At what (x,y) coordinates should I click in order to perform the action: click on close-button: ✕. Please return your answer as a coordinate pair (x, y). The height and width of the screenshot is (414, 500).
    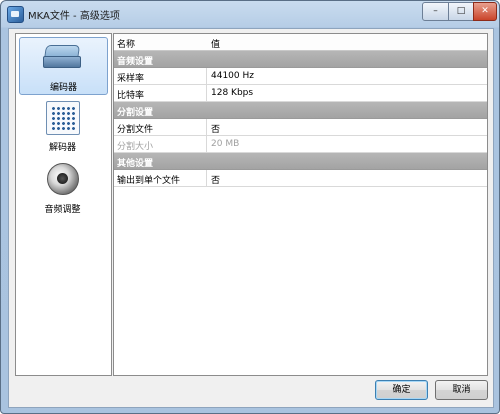
    Looking at the image, I should click on (485, 11).